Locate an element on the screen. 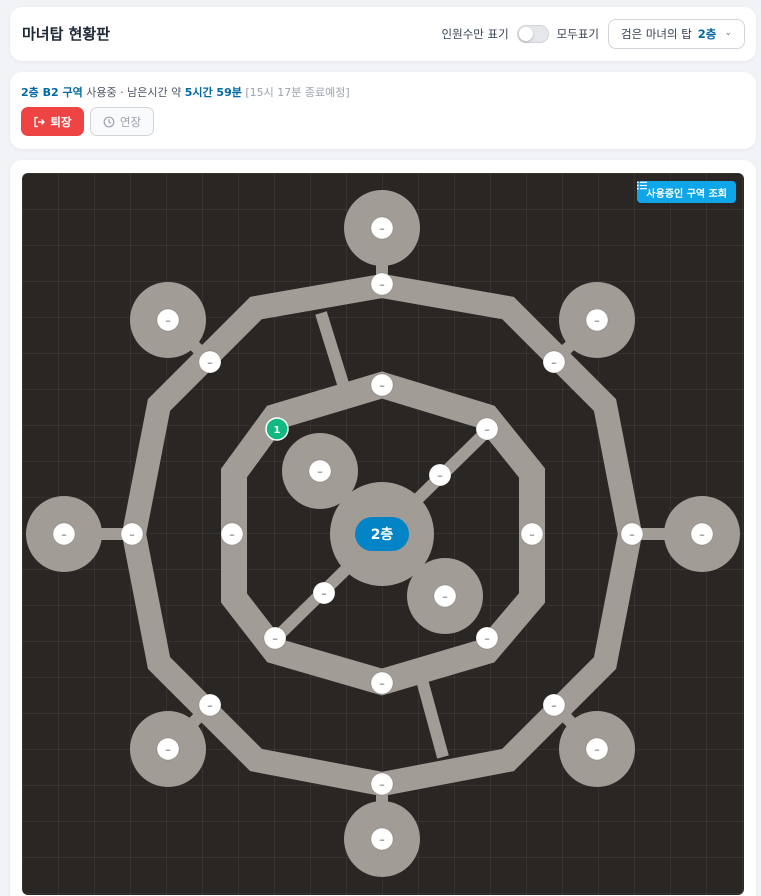 This screenshot has height=896, width=761. center-floor-label: 2층 is located at coordinates (382, 535).